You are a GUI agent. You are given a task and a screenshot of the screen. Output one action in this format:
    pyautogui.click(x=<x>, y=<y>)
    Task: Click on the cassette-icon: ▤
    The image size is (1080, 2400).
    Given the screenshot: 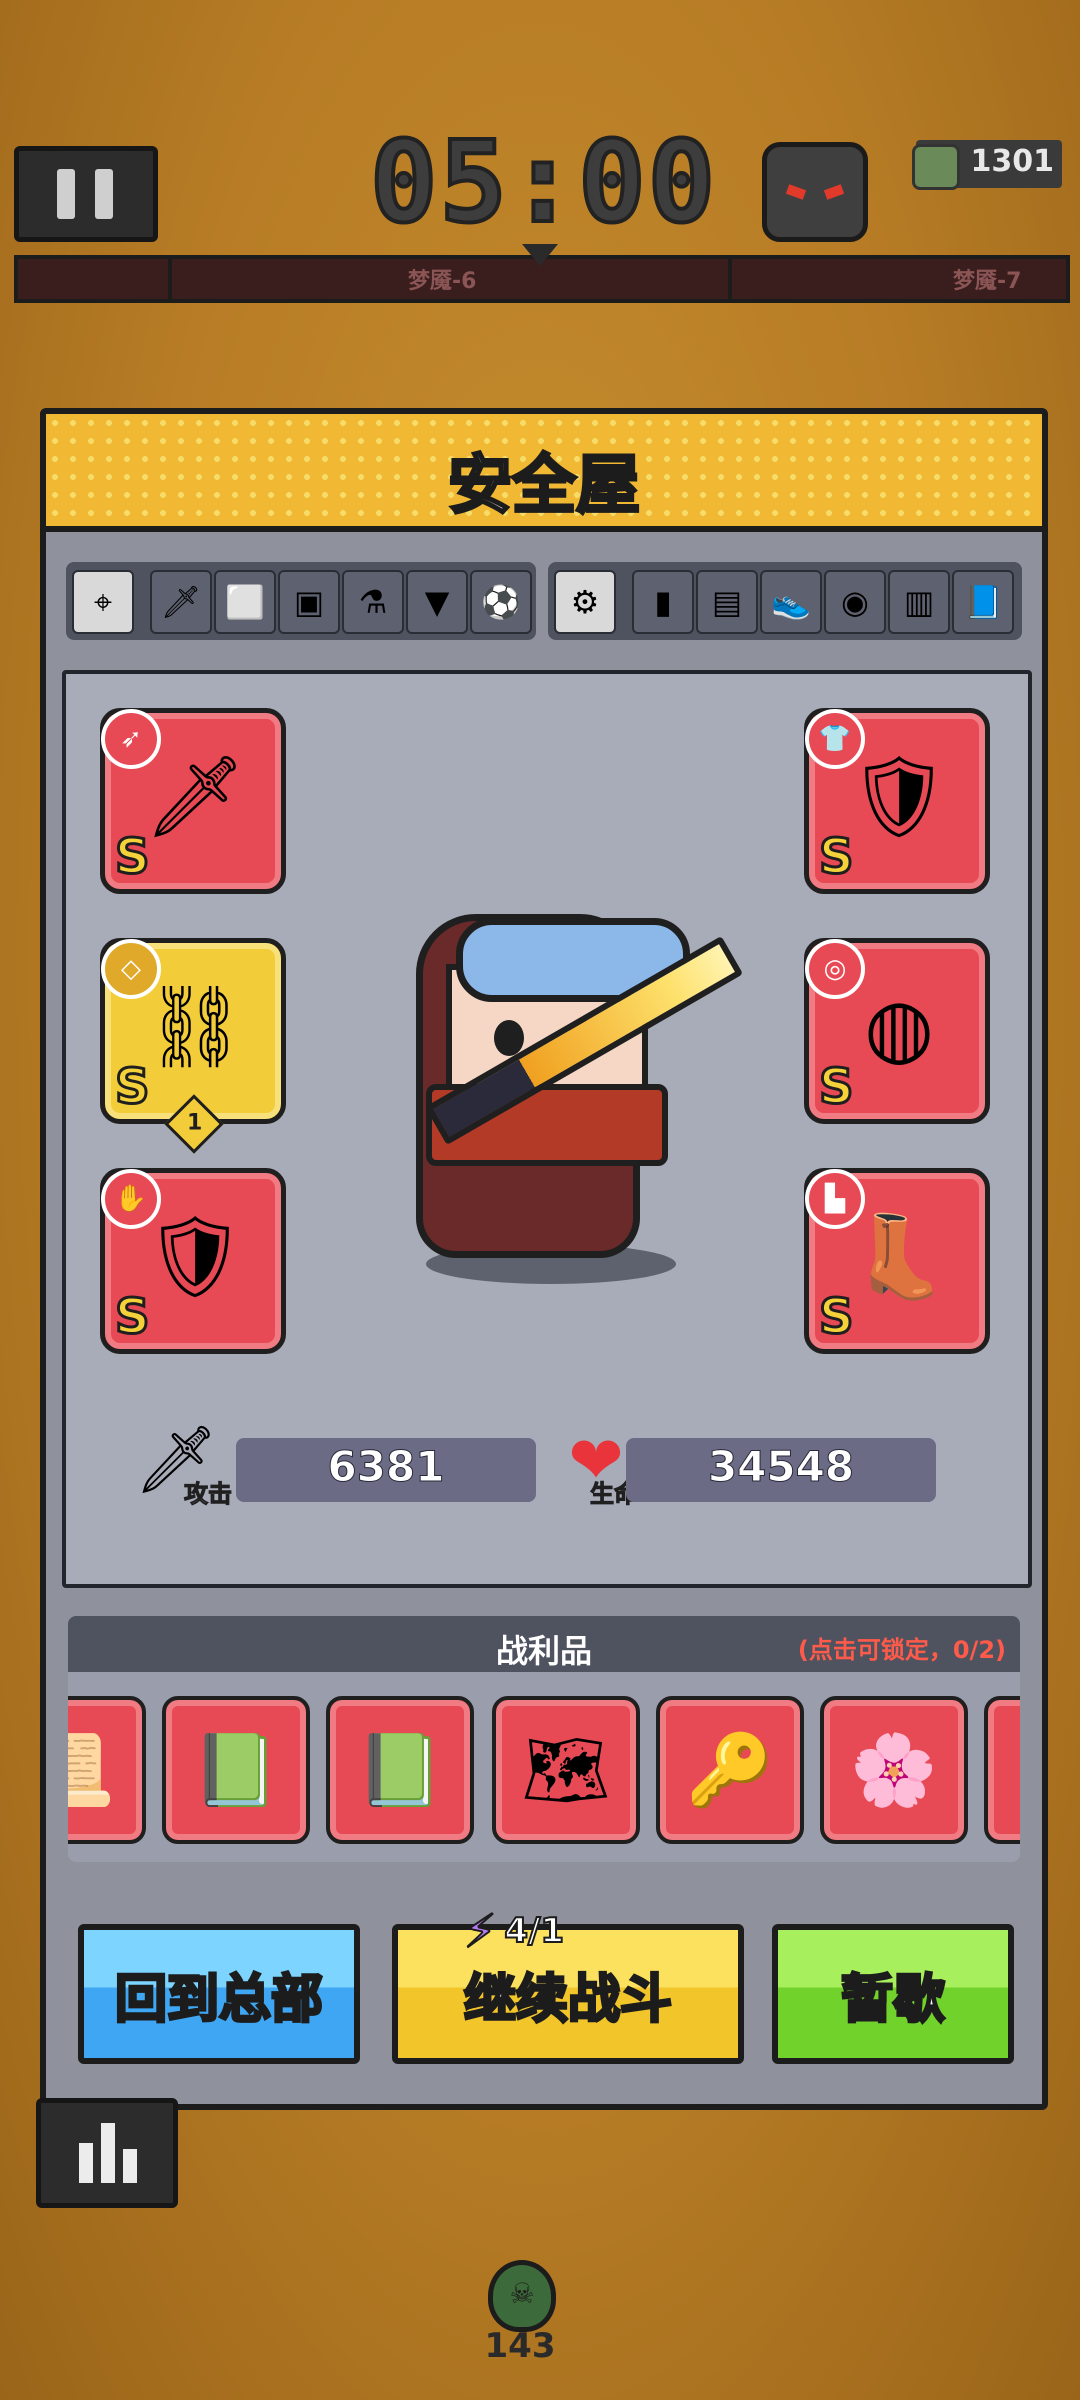 What is the action you would take?
    pyautogui.click(x=727, y=602)
    